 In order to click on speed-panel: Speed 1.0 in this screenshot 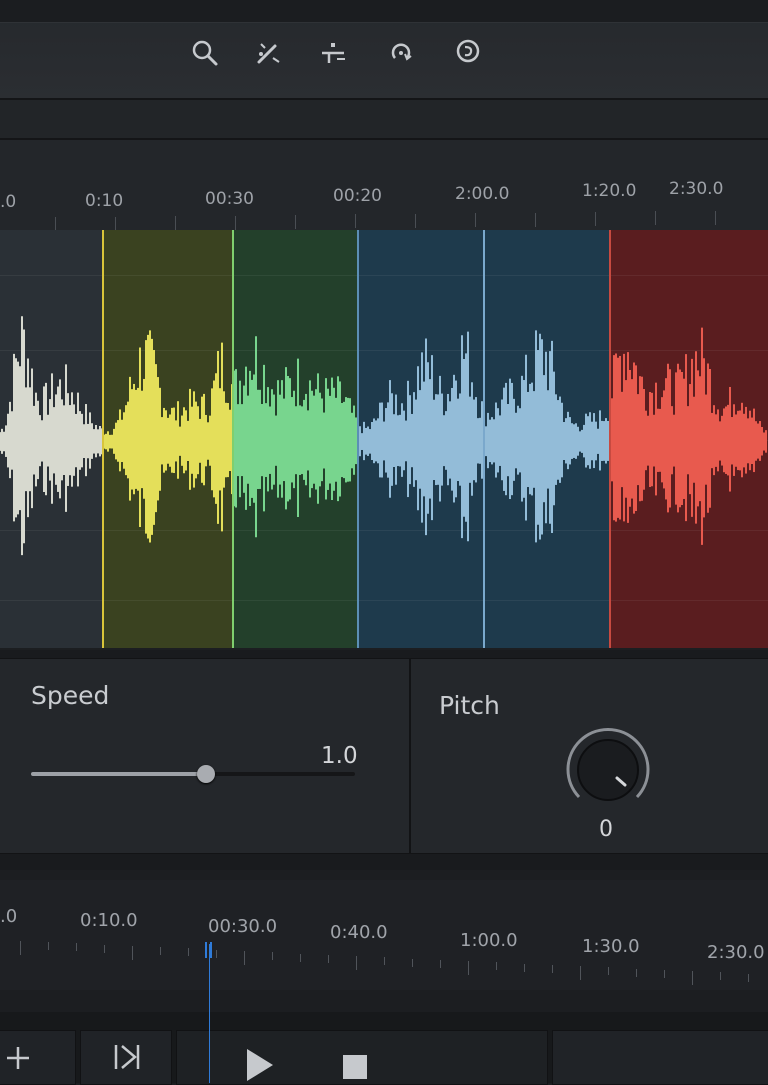, I will do `click(205, 756)`.